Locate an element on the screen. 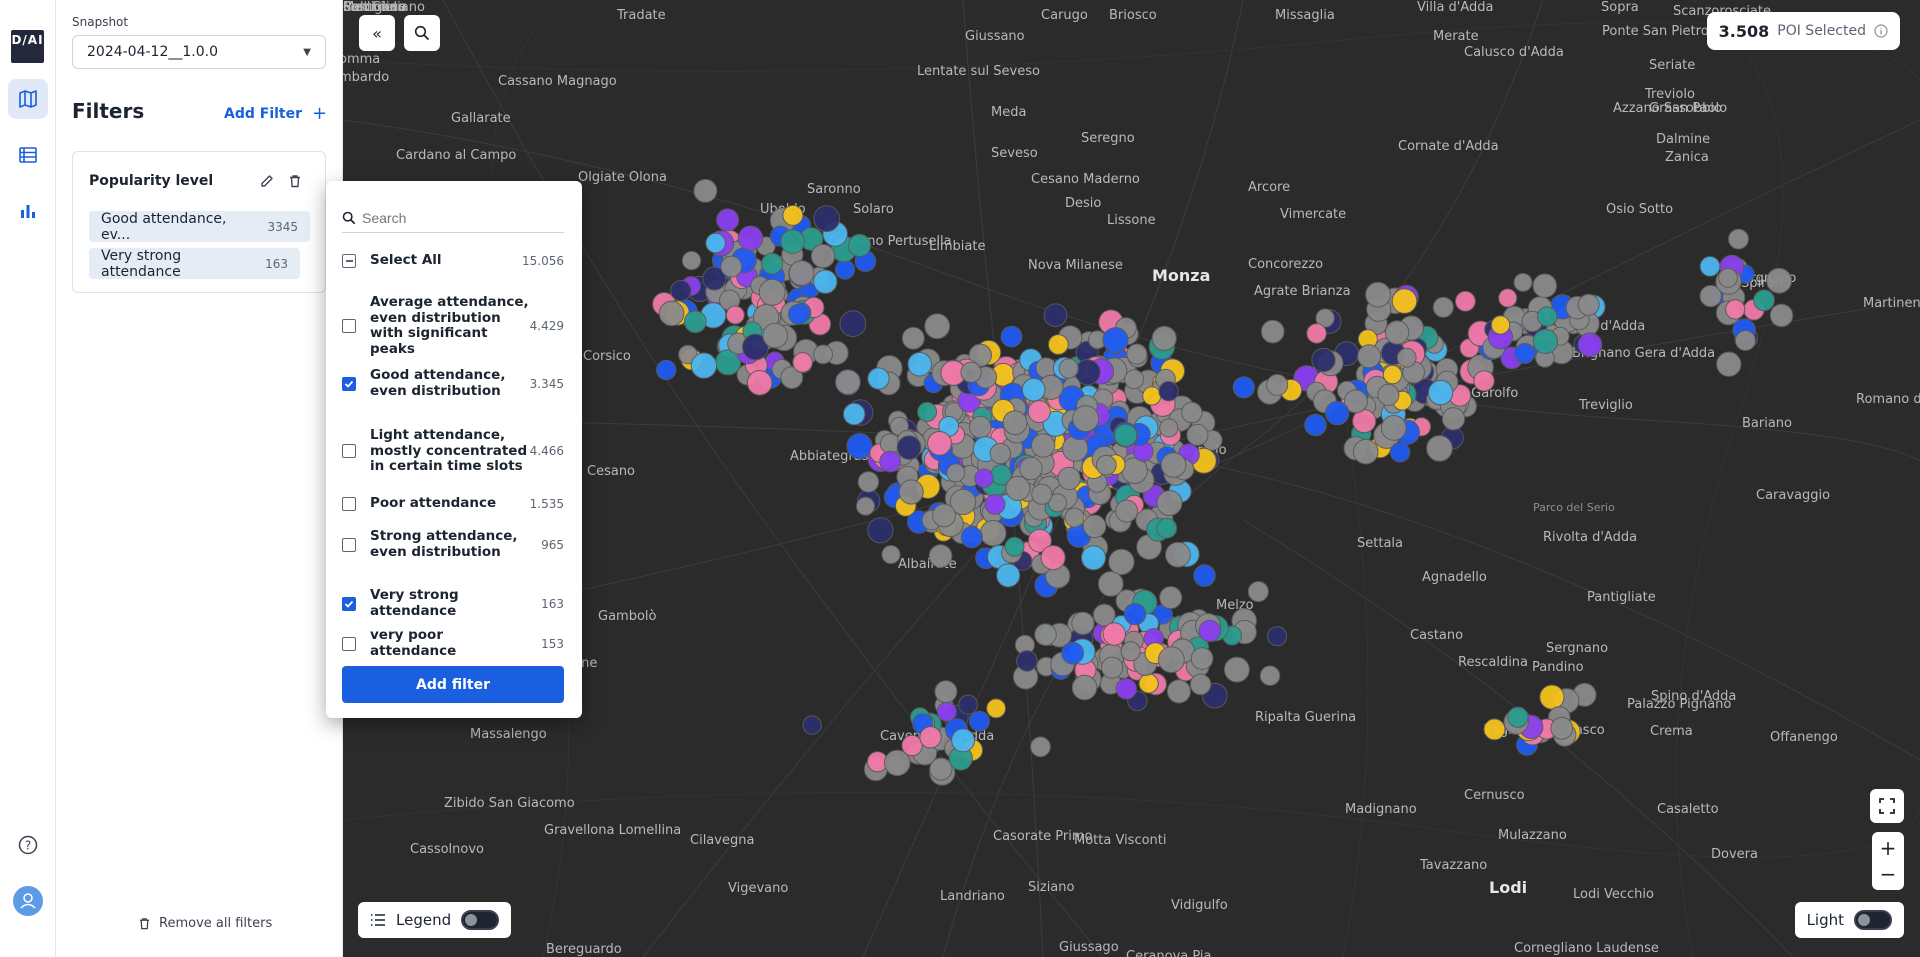  light-switch is located at coordinates (1873, 920).